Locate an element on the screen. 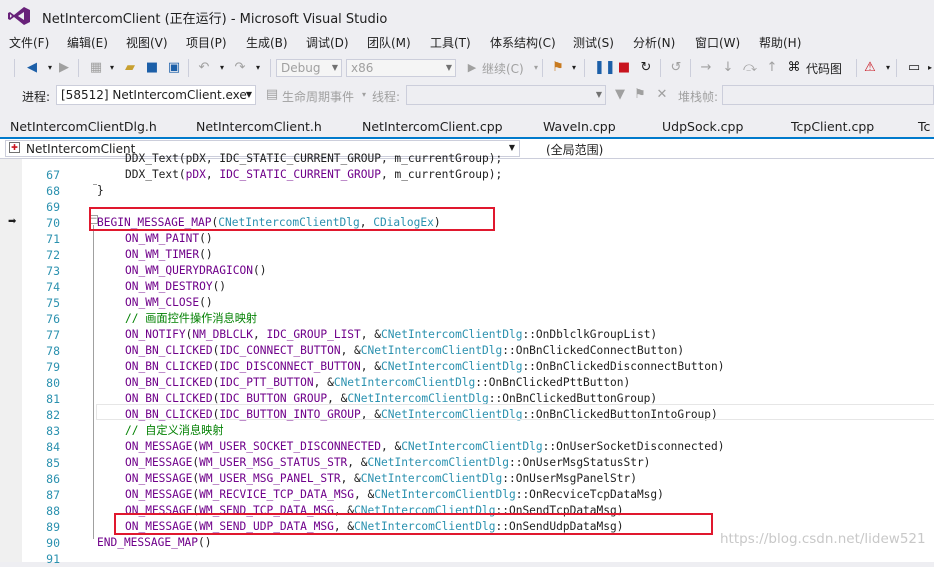  code-line: 72 ON_WM_TIMER() is located at coordinates (467, 255).